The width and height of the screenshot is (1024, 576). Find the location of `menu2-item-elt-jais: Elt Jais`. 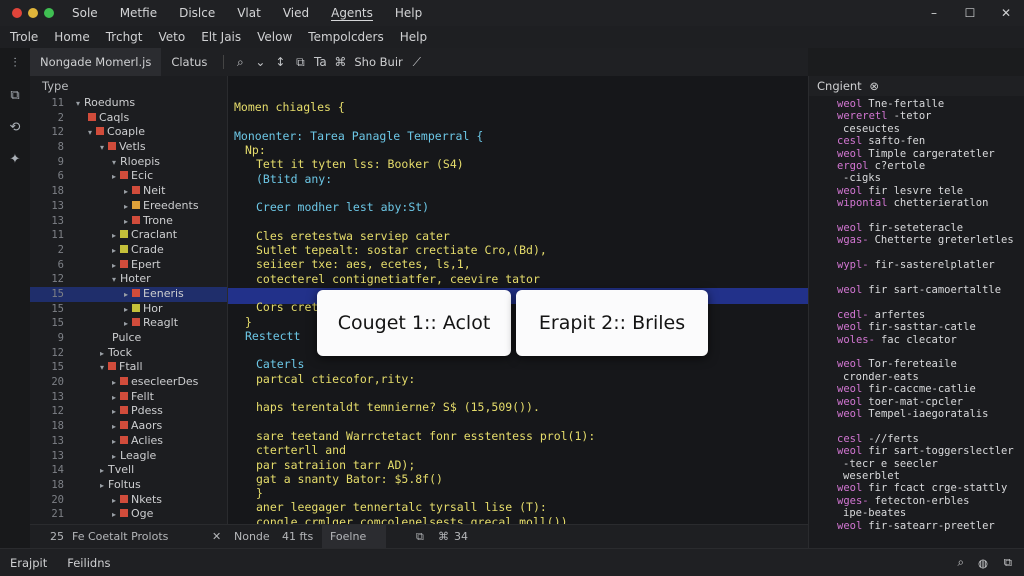

menu2-item-elt-jais: Elt Jais is located at coordinates (221, 37).